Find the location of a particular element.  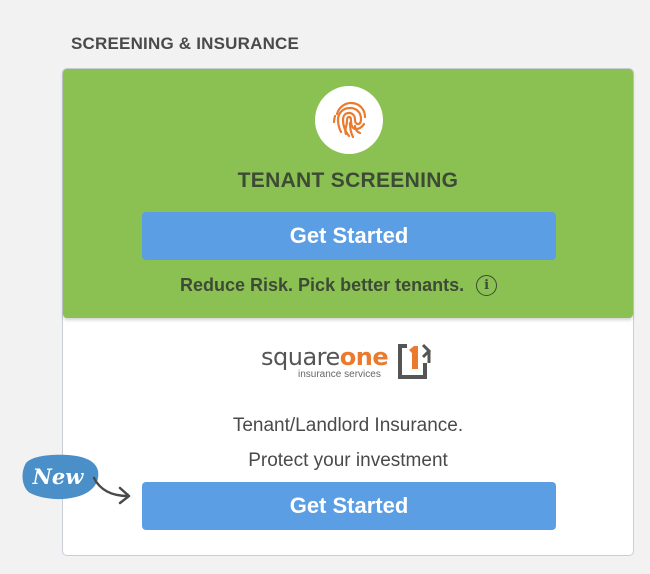

screening-tagline: Reduce Risk. Pick better tenants. i is located at coordinates (339, 285).